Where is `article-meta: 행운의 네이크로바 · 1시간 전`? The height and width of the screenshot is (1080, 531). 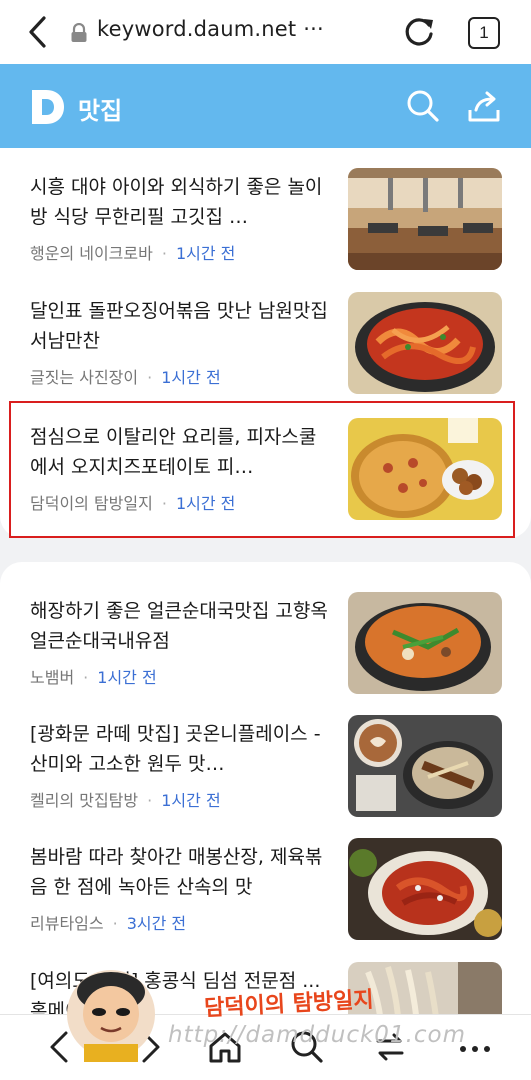 article-meta: 행운의 네이크로바 · 1시간 전 is located at coordinates (132, 252).